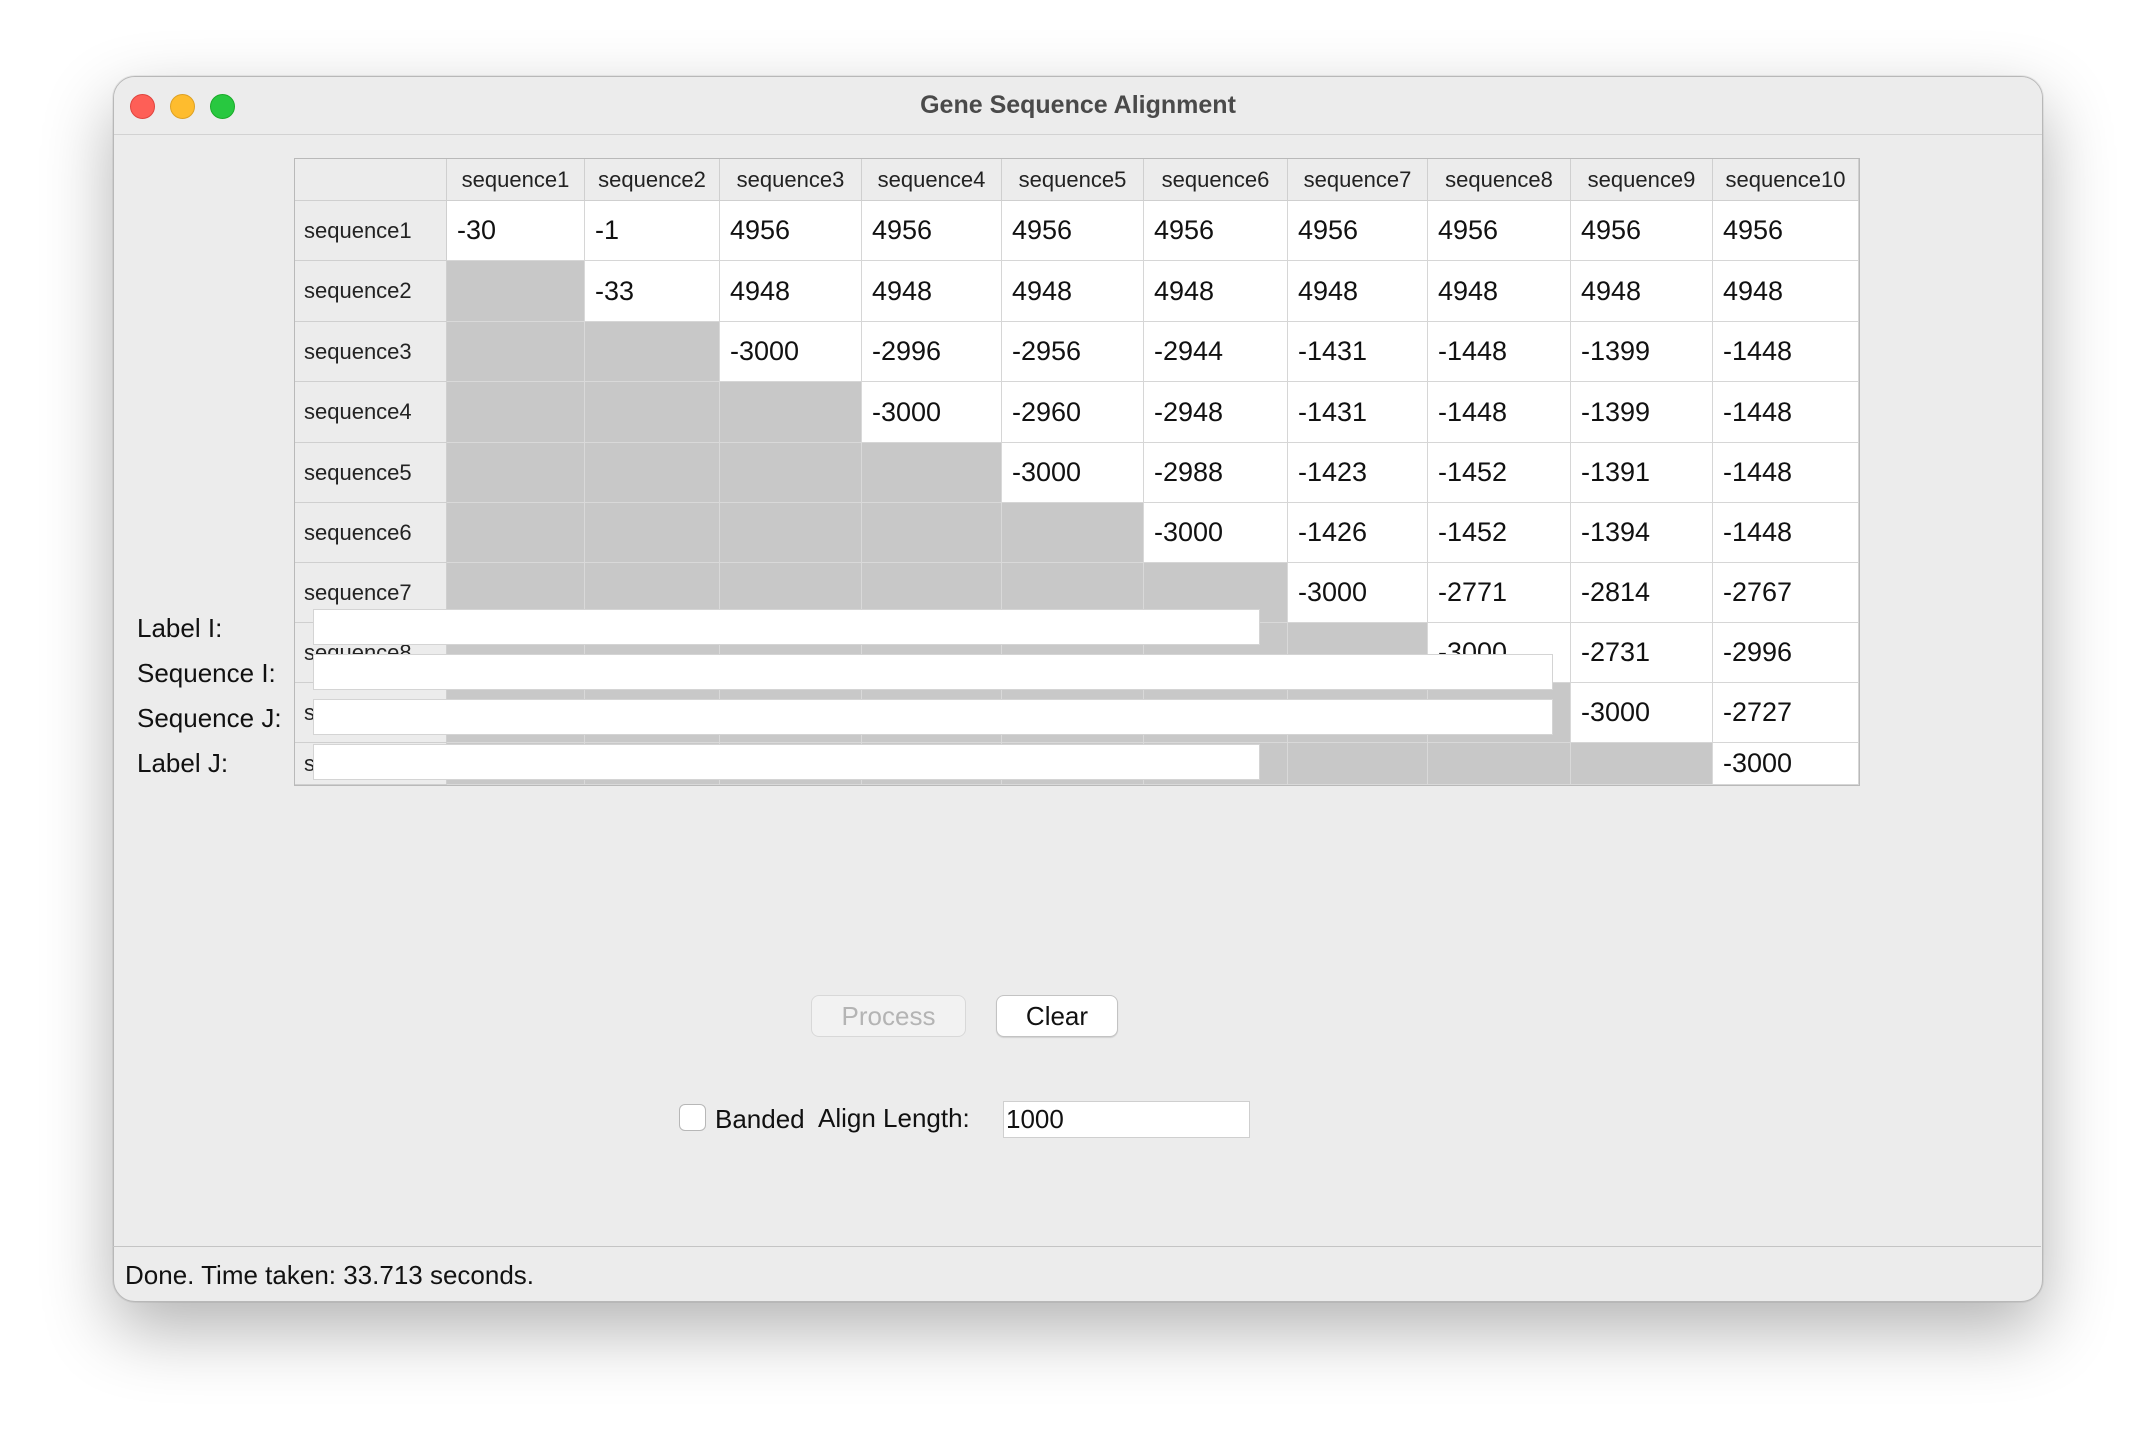 The width and height of the screenshot is (2144, 1444). What do you see at coordinates (1216, 180) in the screenshot?
I see `column-header: sequence6` at bounding box center [1216, 180].